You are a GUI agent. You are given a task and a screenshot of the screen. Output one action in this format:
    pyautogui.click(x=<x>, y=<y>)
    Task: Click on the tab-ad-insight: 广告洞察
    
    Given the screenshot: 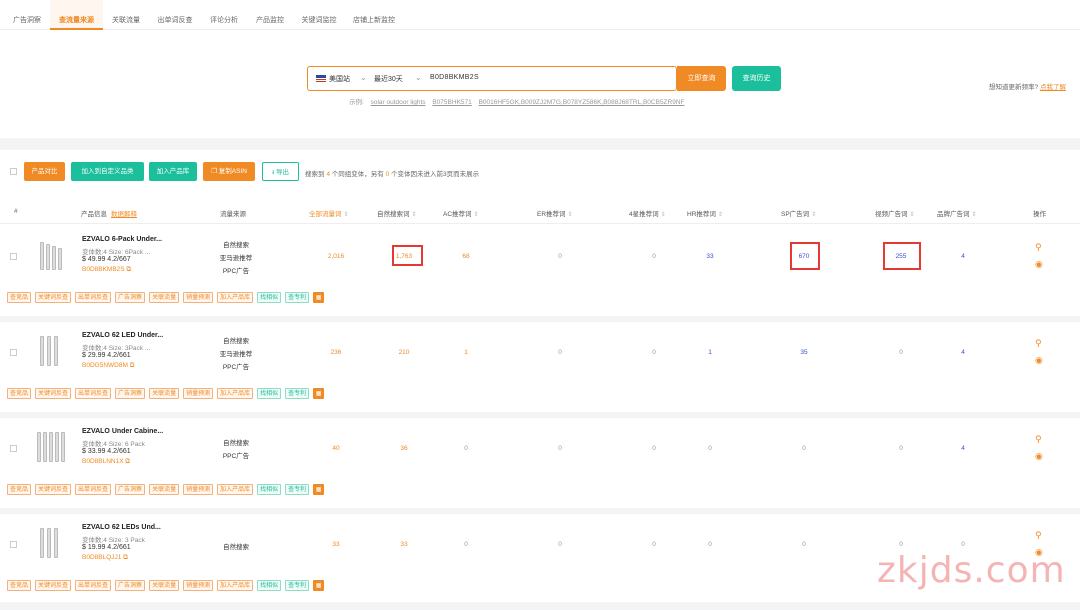 What is the action you would take?
    pyautogui.click(x=27, y=15)
    